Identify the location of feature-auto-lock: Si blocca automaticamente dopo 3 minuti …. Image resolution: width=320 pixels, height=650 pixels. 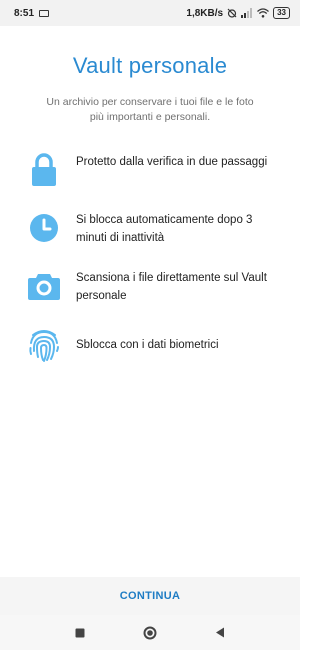
(152, 228).